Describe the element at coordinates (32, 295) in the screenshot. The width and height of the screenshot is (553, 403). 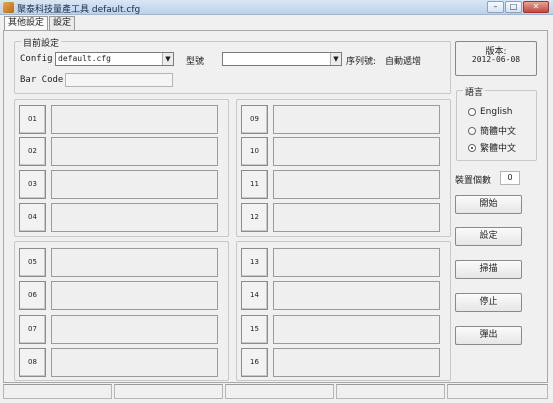
I see `slot-button: 06` at that location.